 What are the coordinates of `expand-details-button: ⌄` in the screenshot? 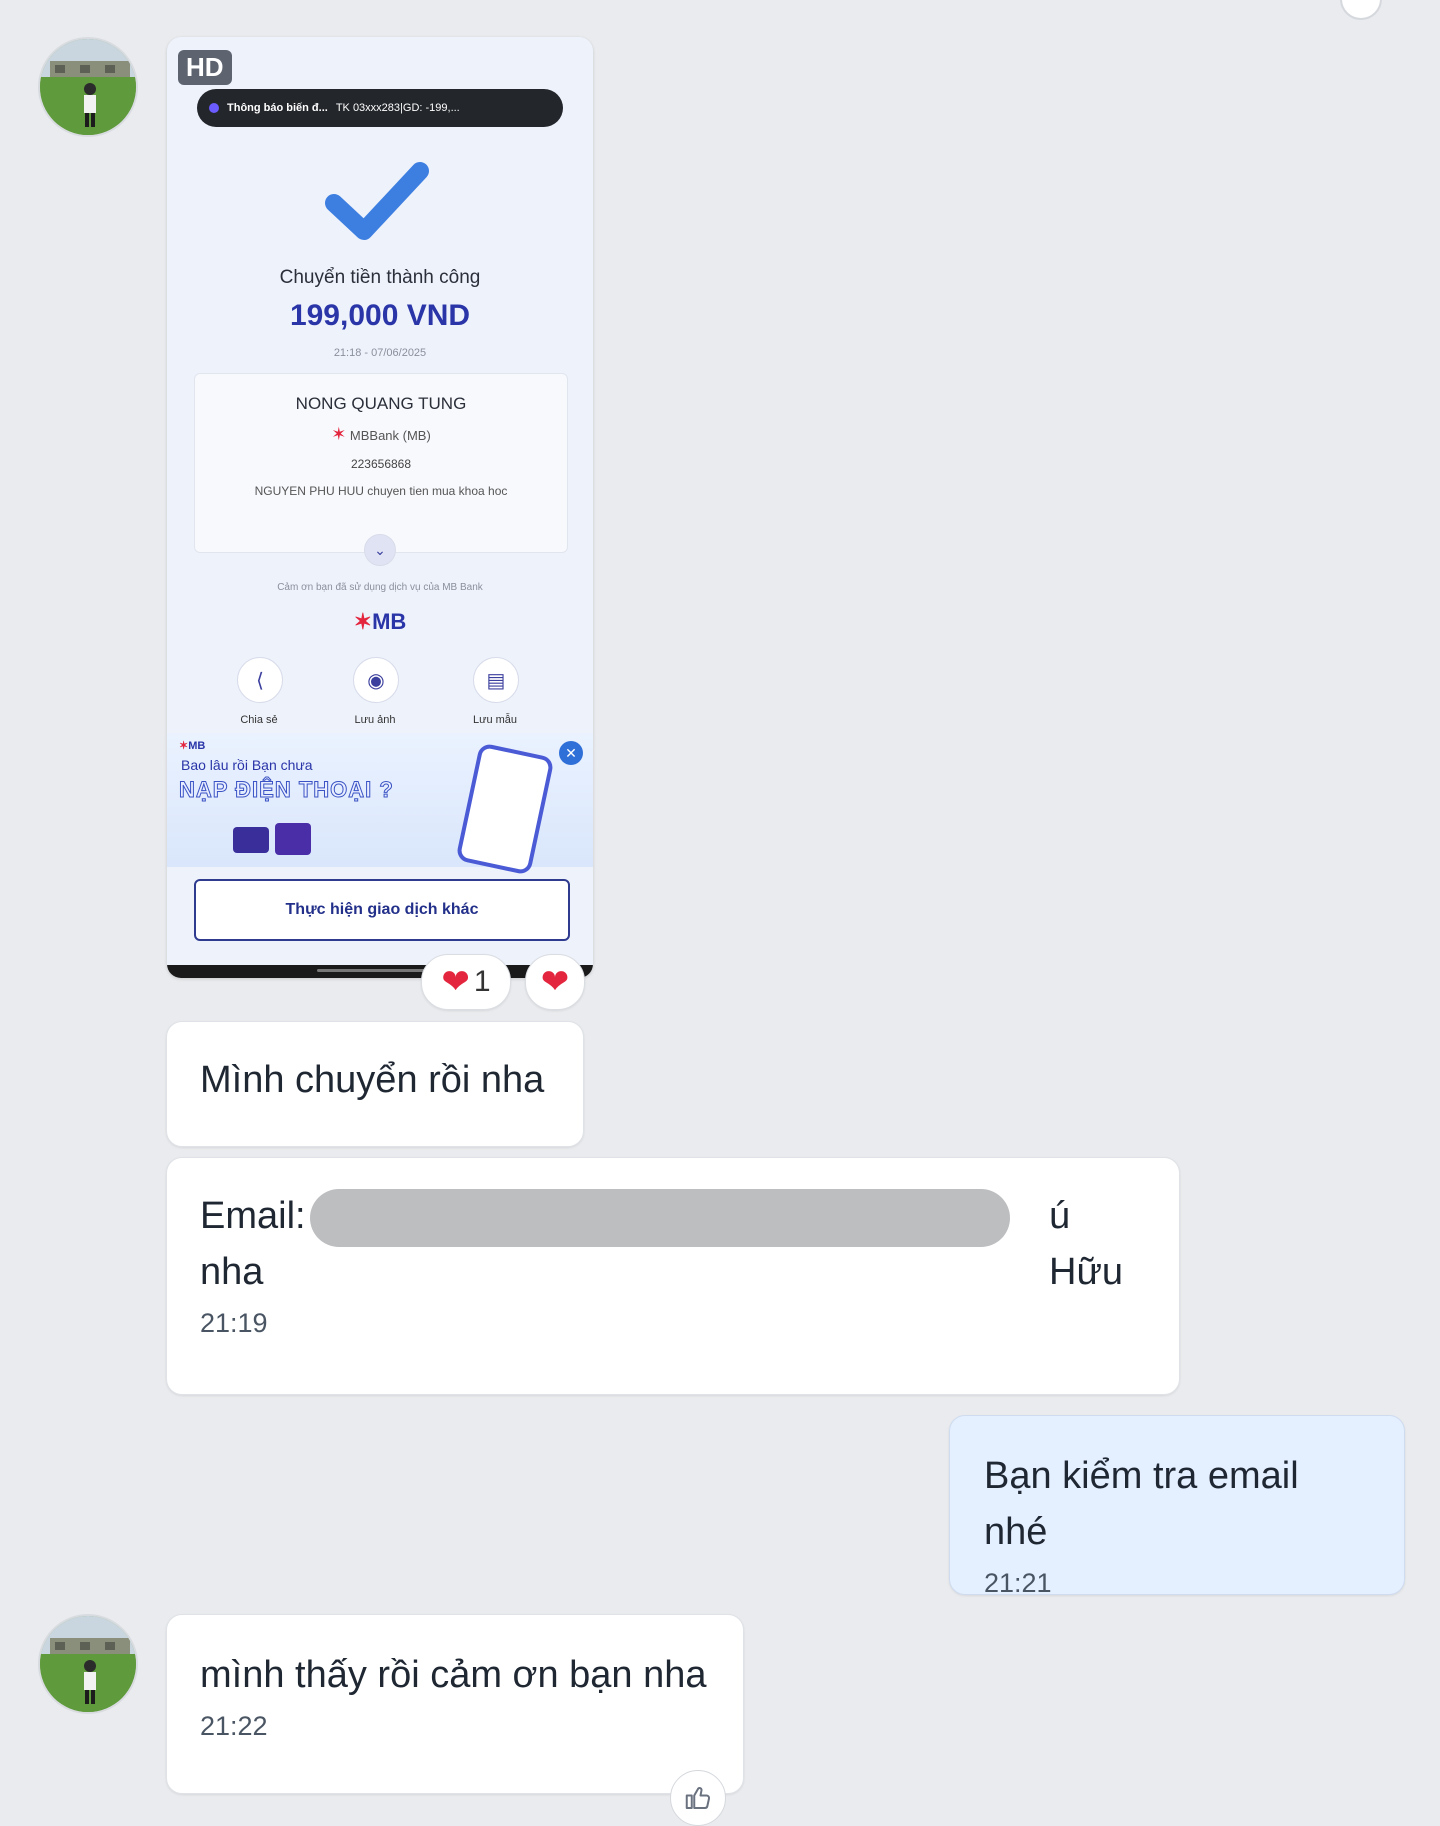 It's located at (380, 550).